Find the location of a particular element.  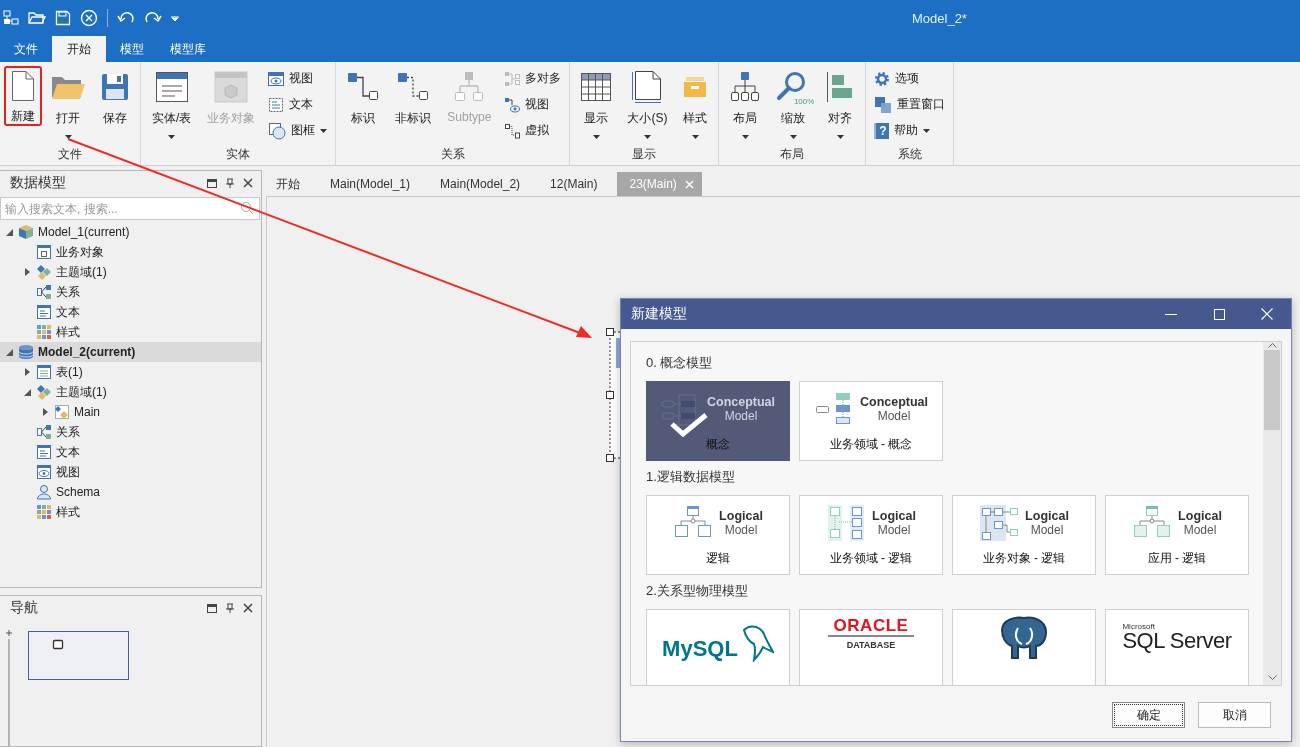

group-label: 布局 is located at coordinates (792, 155).